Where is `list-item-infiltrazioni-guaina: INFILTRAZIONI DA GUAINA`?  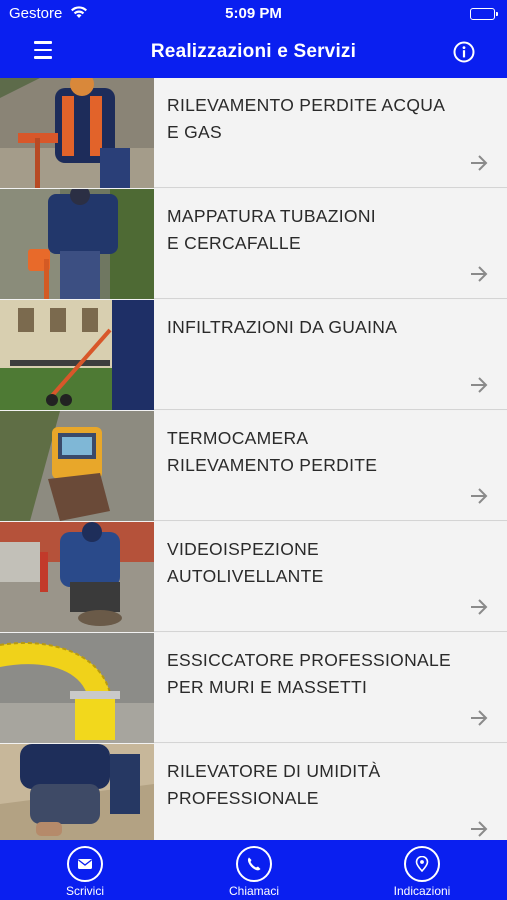
list-item-infiltrazioni-guaina: INFILTRAZIONI DA GUAINA is located at coordinates (253, 355).